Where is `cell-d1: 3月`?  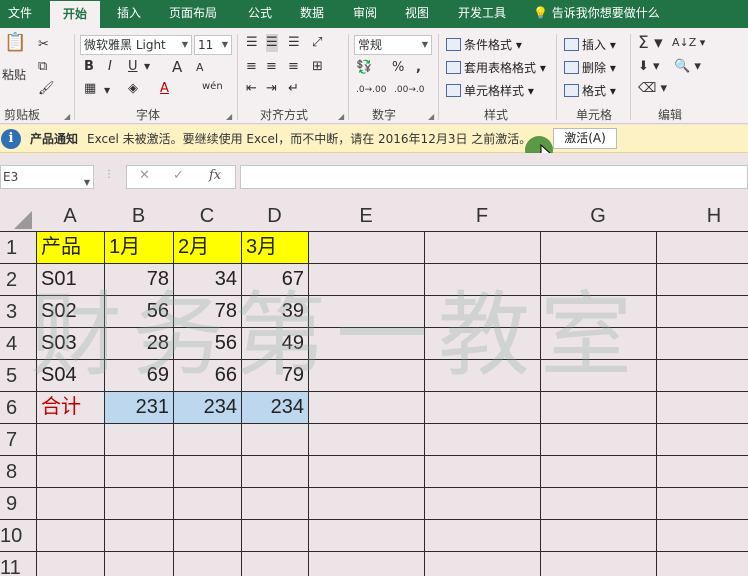 cell-d1: 3月 is located at coordinates (275, 247).